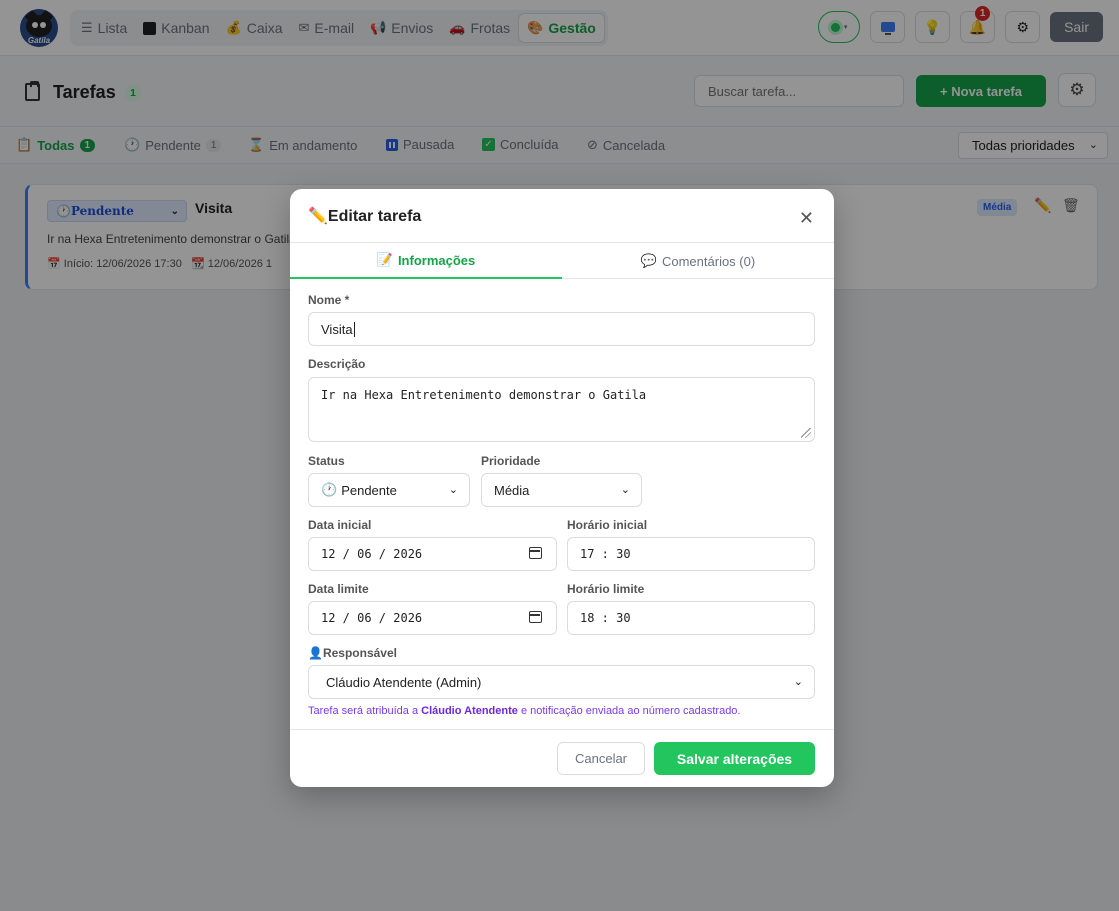  I want to click on tab-comentarios: 💬 Comentários (0), so click(698, 261).